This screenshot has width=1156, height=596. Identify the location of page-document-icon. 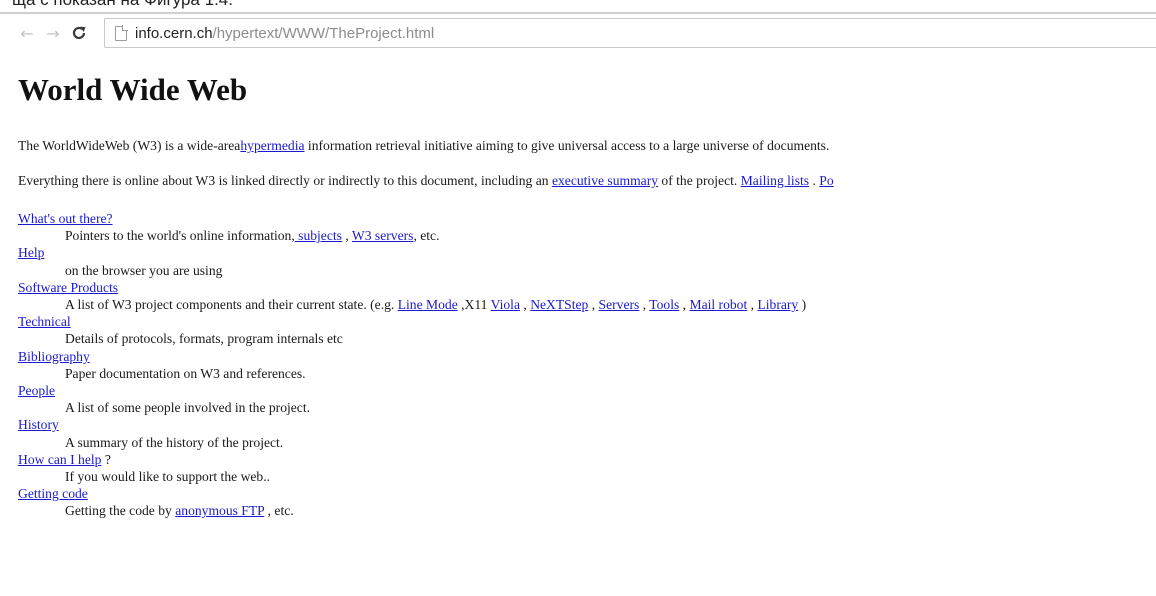
(121, 33).